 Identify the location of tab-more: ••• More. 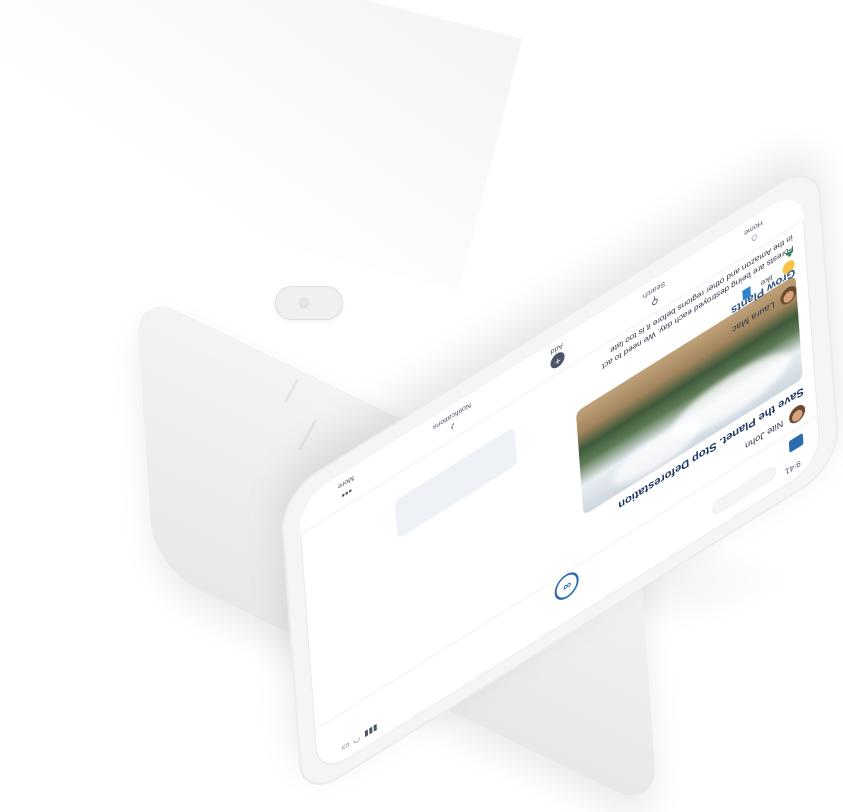
(346, 487).